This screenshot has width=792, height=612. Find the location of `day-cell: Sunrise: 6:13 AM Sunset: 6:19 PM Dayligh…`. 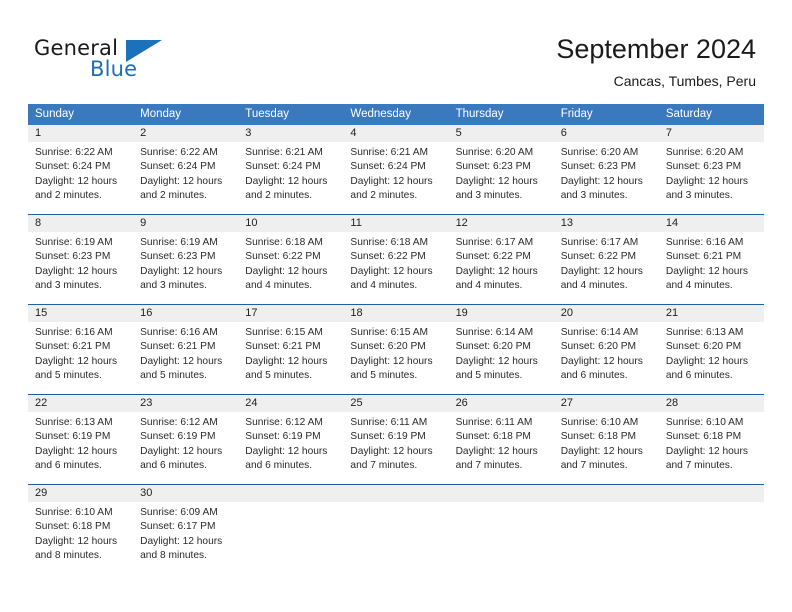

day-cell: Sunrise: 6:13 AM Sunset: 6:19 PM Dayligh… is located at coordinates (80, 448).